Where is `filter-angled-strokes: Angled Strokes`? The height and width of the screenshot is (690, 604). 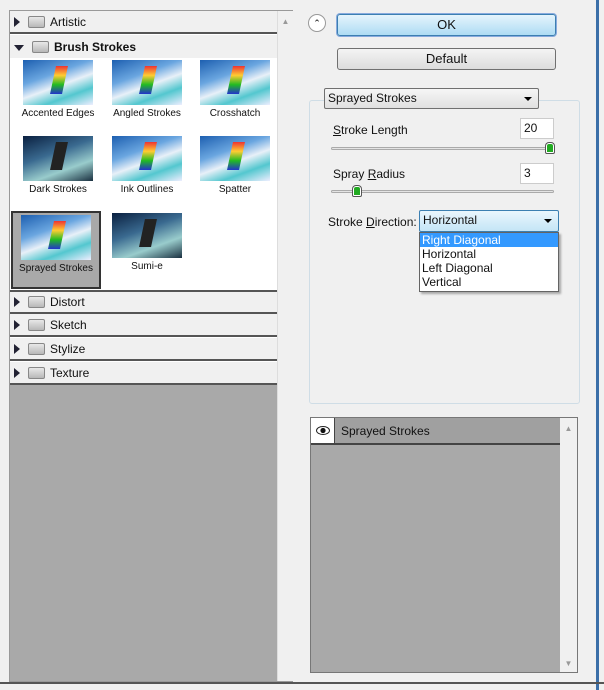 filter-angled-strokes: Angled Strokes is located at coordinates (147, 96).